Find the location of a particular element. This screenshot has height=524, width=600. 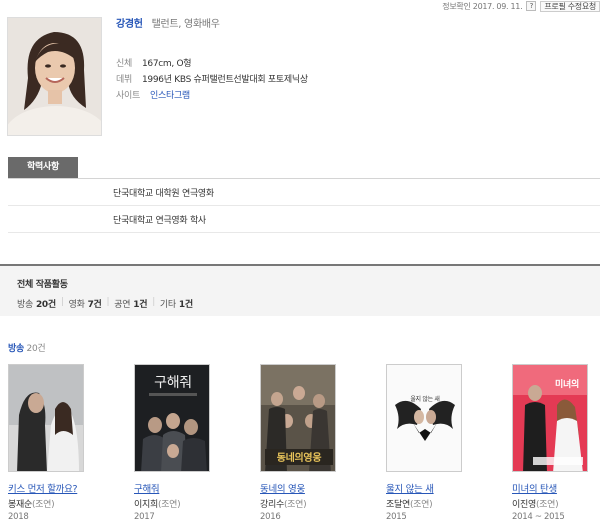

stat-etc: 기타 1건 is located at coordinates (176, 303).